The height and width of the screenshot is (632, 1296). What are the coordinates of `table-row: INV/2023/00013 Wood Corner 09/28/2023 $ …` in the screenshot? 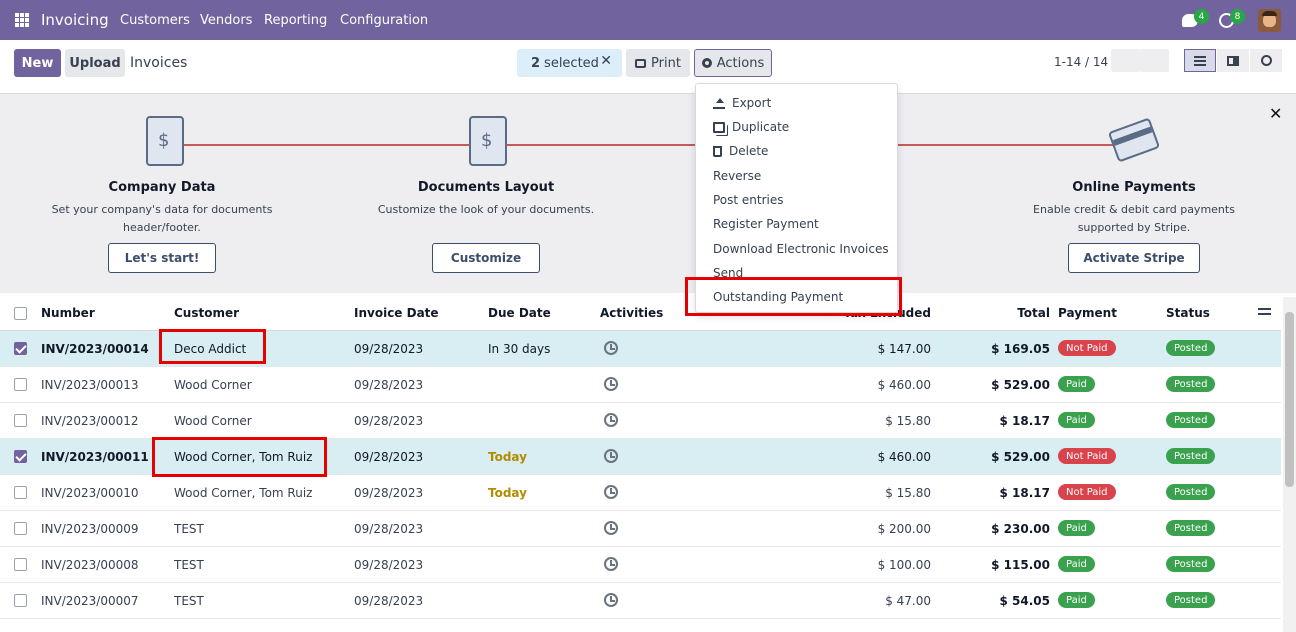 It's located at (640, 385).